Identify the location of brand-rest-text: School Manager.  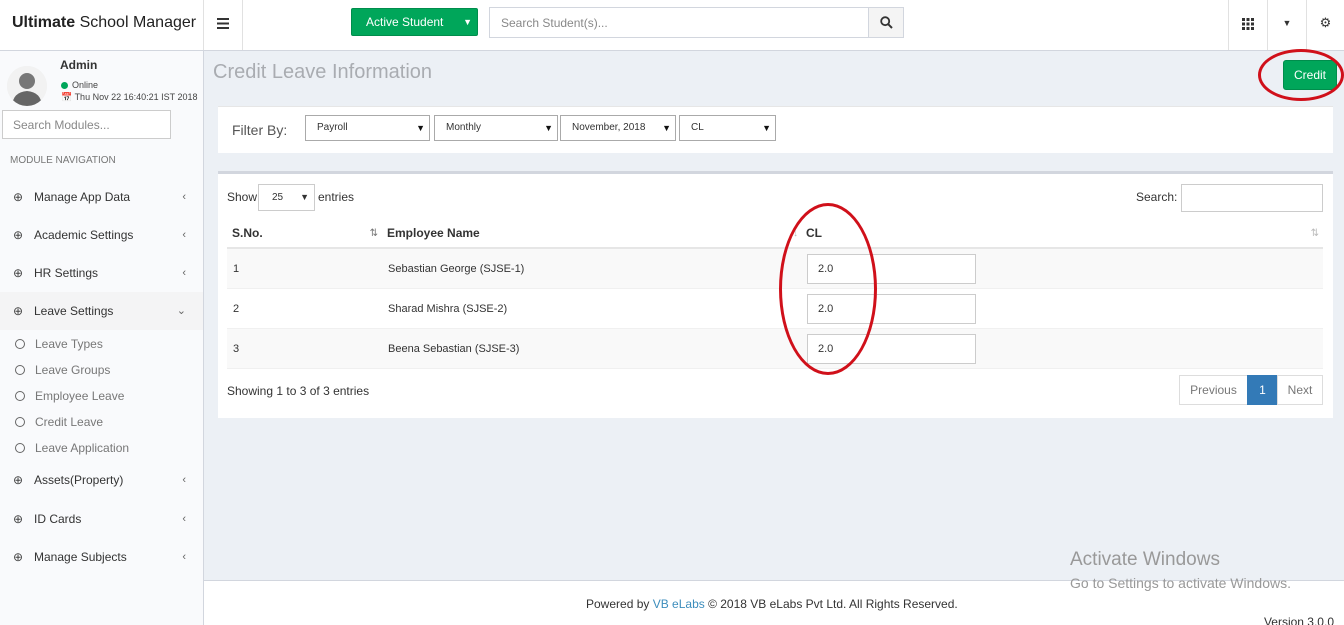
(136, 22).